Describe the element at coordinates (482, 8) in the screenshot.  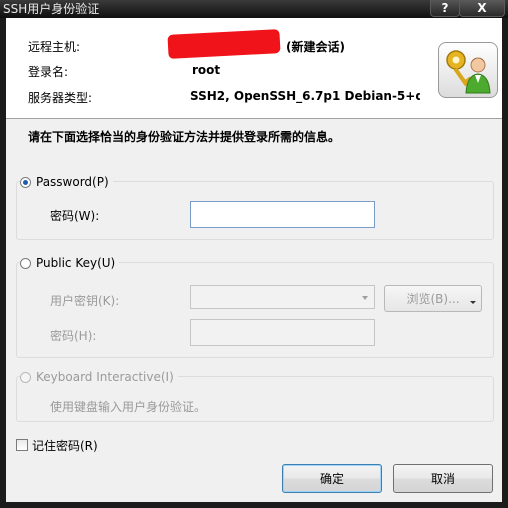
I see `close-button: X` at that location.